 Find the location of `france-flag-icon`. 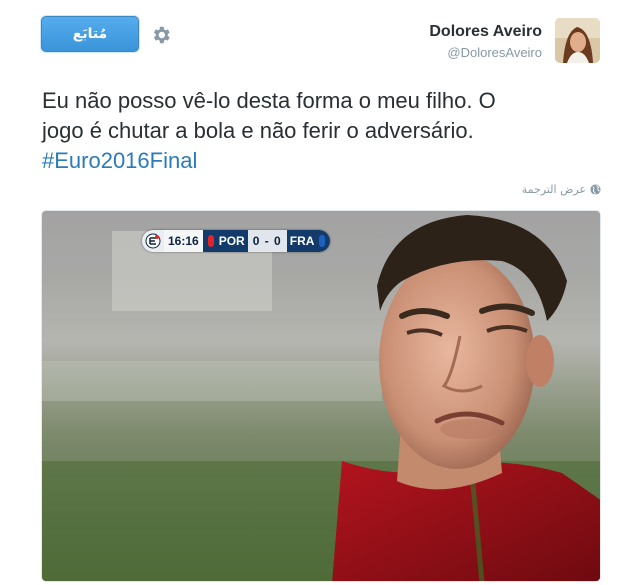

france-flag-icon is located at coordinates (322, 241).